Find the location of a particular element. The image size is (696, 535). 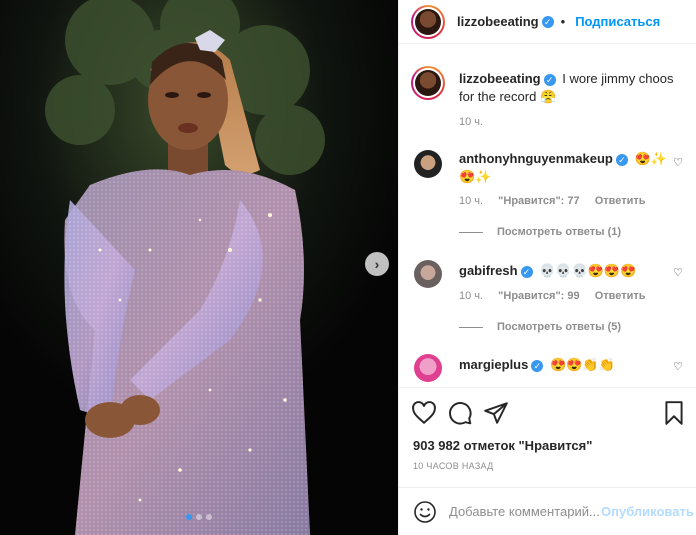

caption-emoji: 😤 is located at coordinates (548, 96).